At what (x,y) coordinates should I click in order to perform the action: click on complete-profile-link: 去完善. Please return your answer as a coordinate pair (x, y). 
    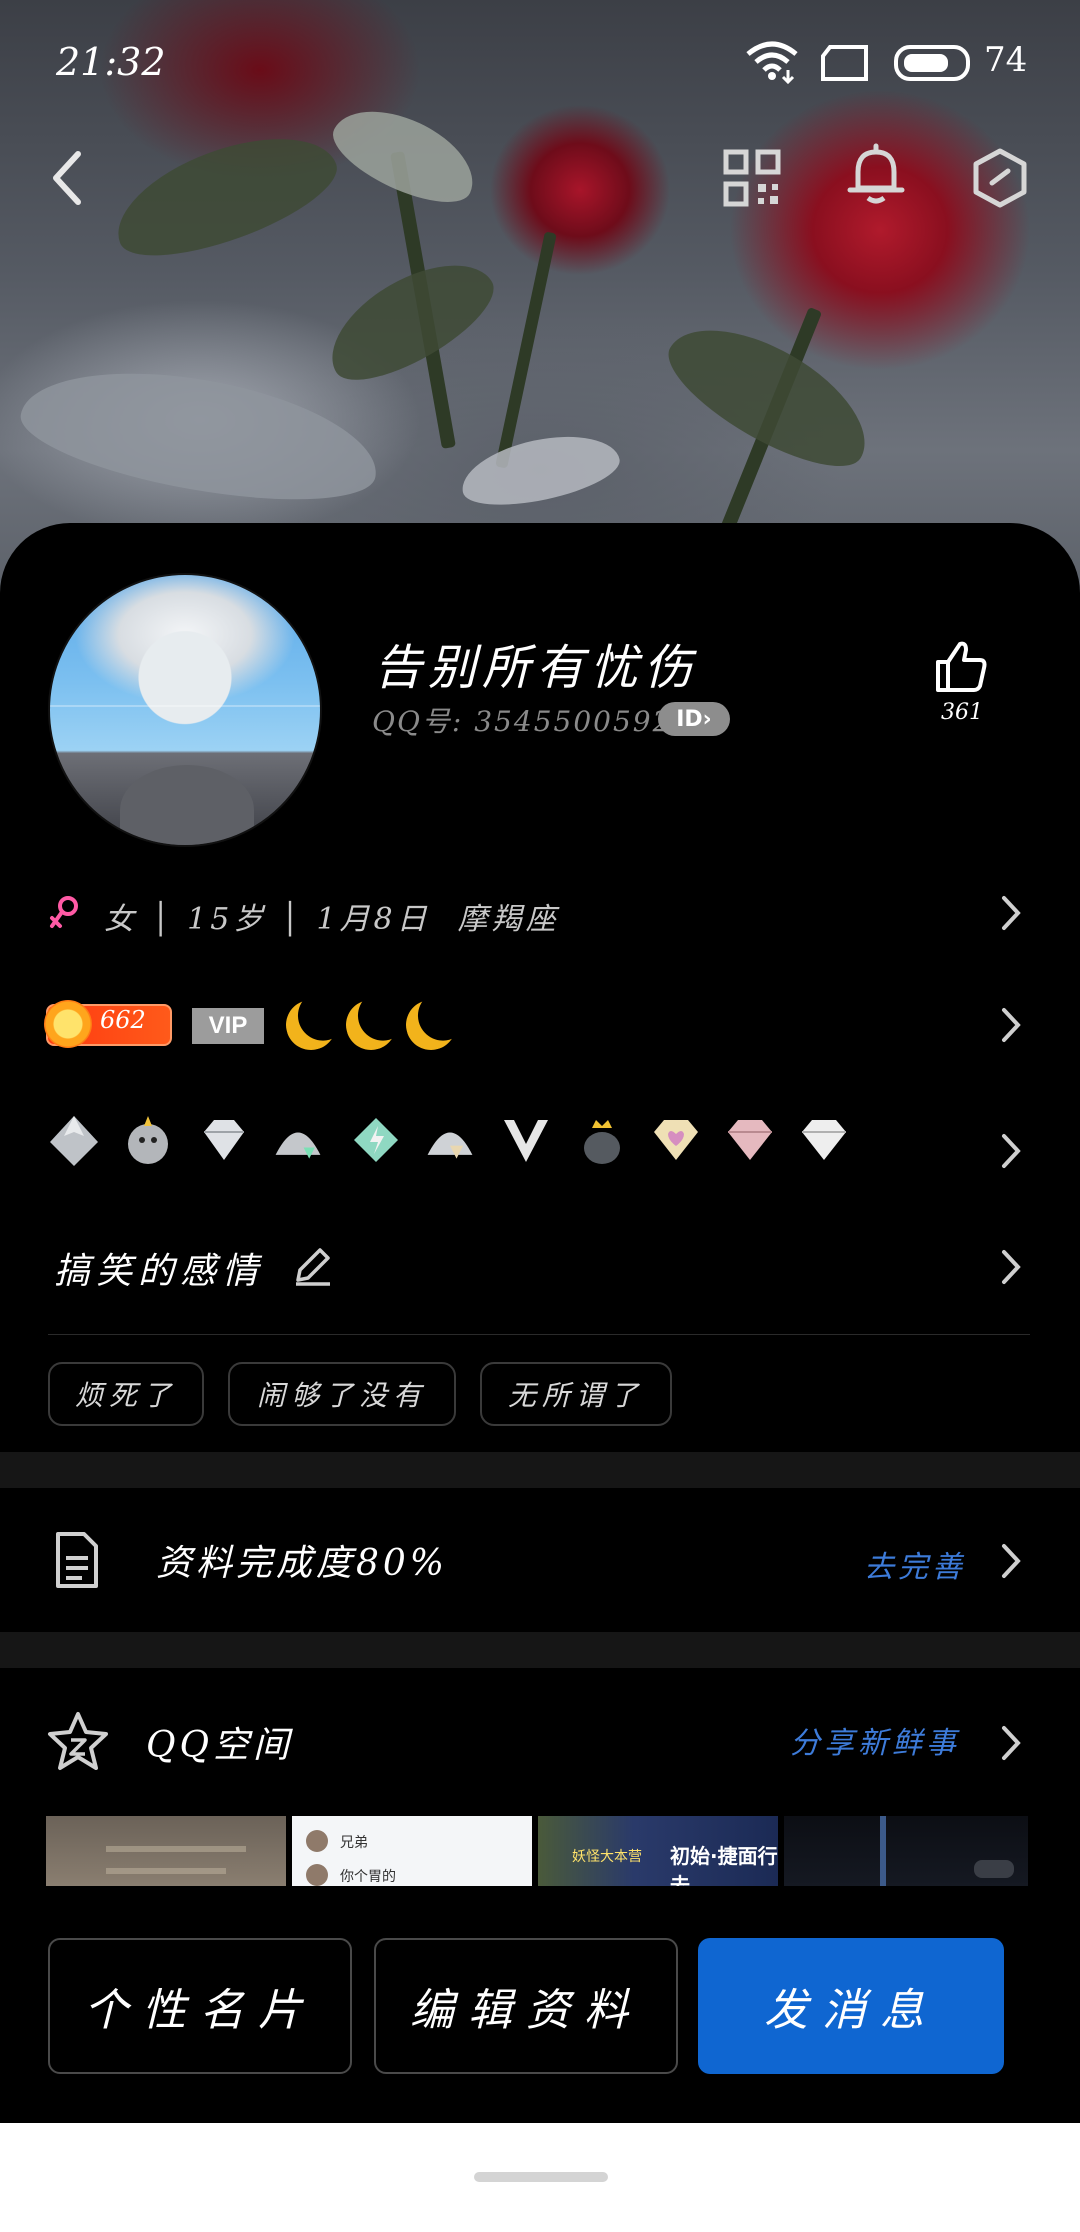
    Looking at the image, I should click on (915, 1564).